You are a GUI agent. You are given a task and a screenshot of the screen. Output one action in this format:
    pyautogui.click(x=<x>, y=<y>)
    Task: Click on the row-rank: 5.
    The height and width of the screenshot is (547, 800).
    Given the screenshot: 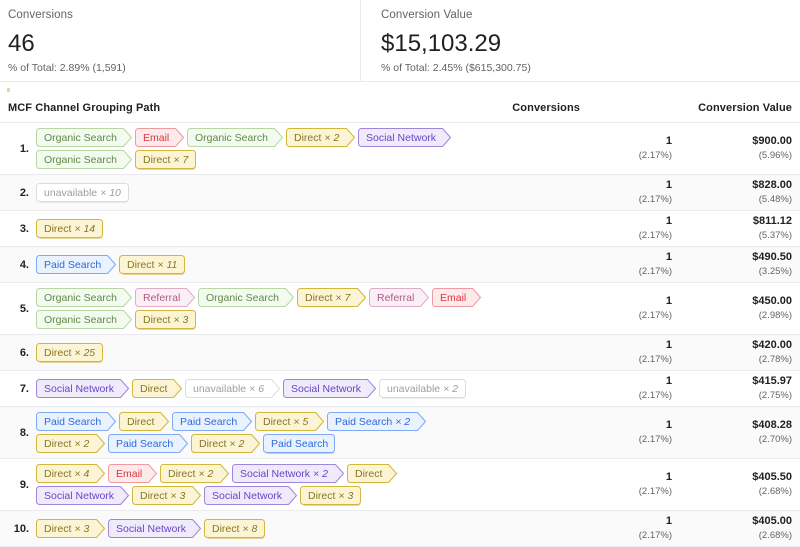 What is the action you would take?
    pyautogui.click(x=24, y=308)
    